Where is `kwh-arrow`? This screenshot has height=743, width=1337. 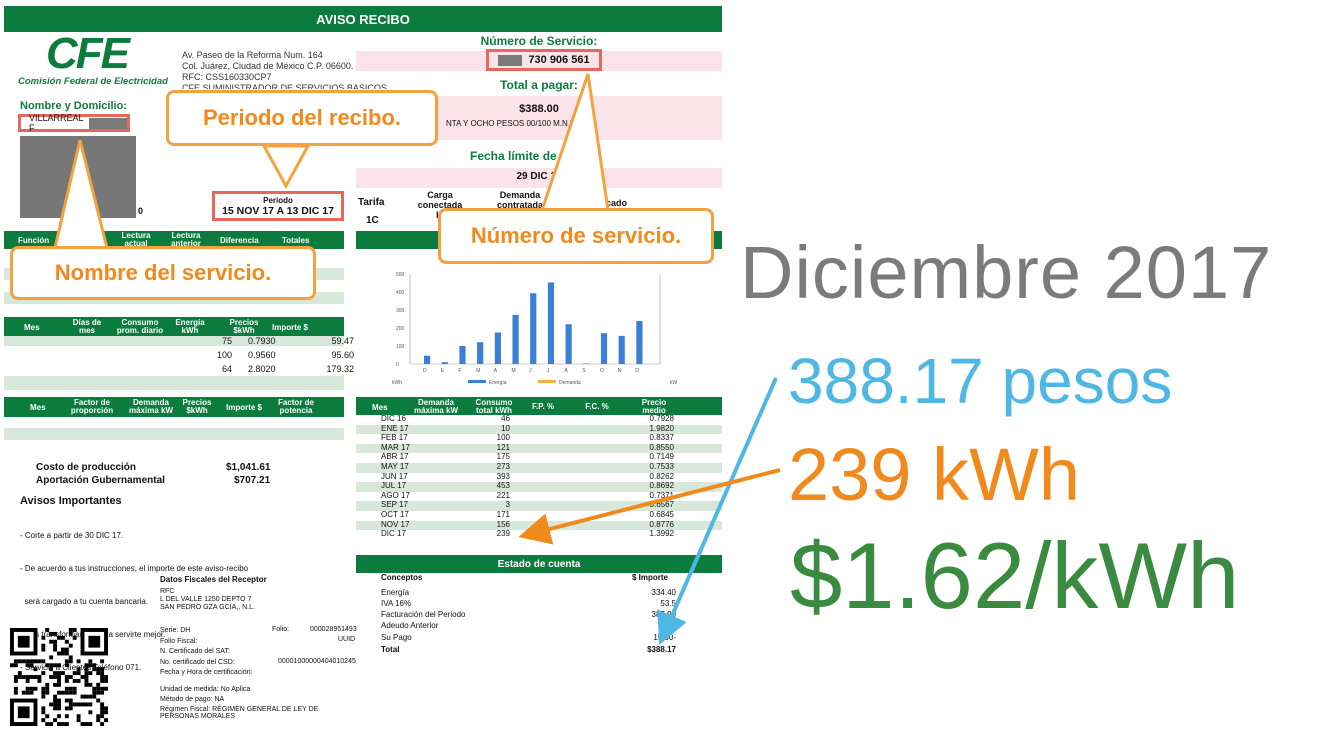
kwh-arrow is located at coordinates (649, 506).